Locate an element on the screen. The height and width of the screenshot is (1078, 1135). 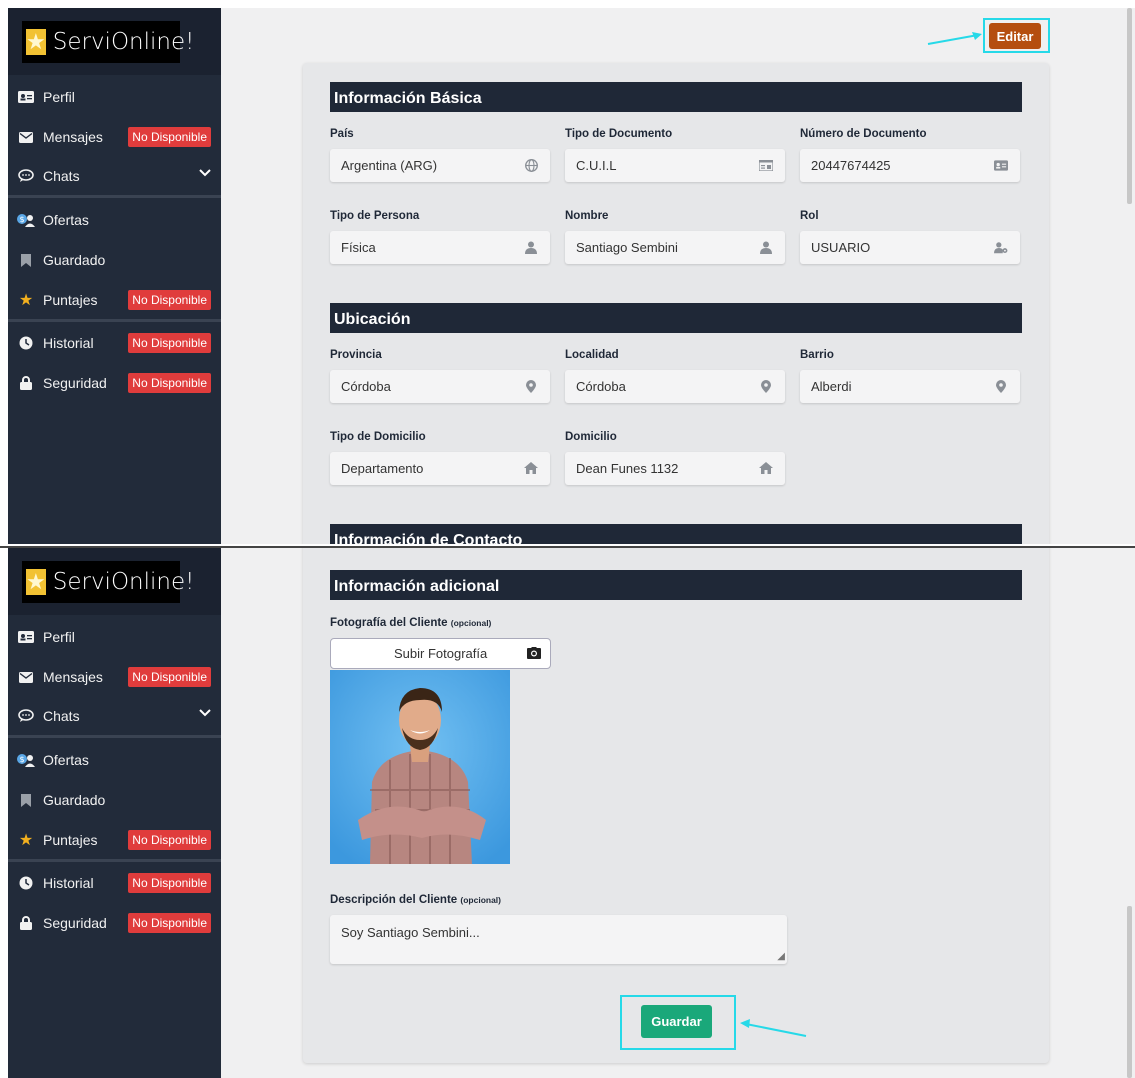
sidebar-item-label: Guardado is located at coordinates (74, 800).